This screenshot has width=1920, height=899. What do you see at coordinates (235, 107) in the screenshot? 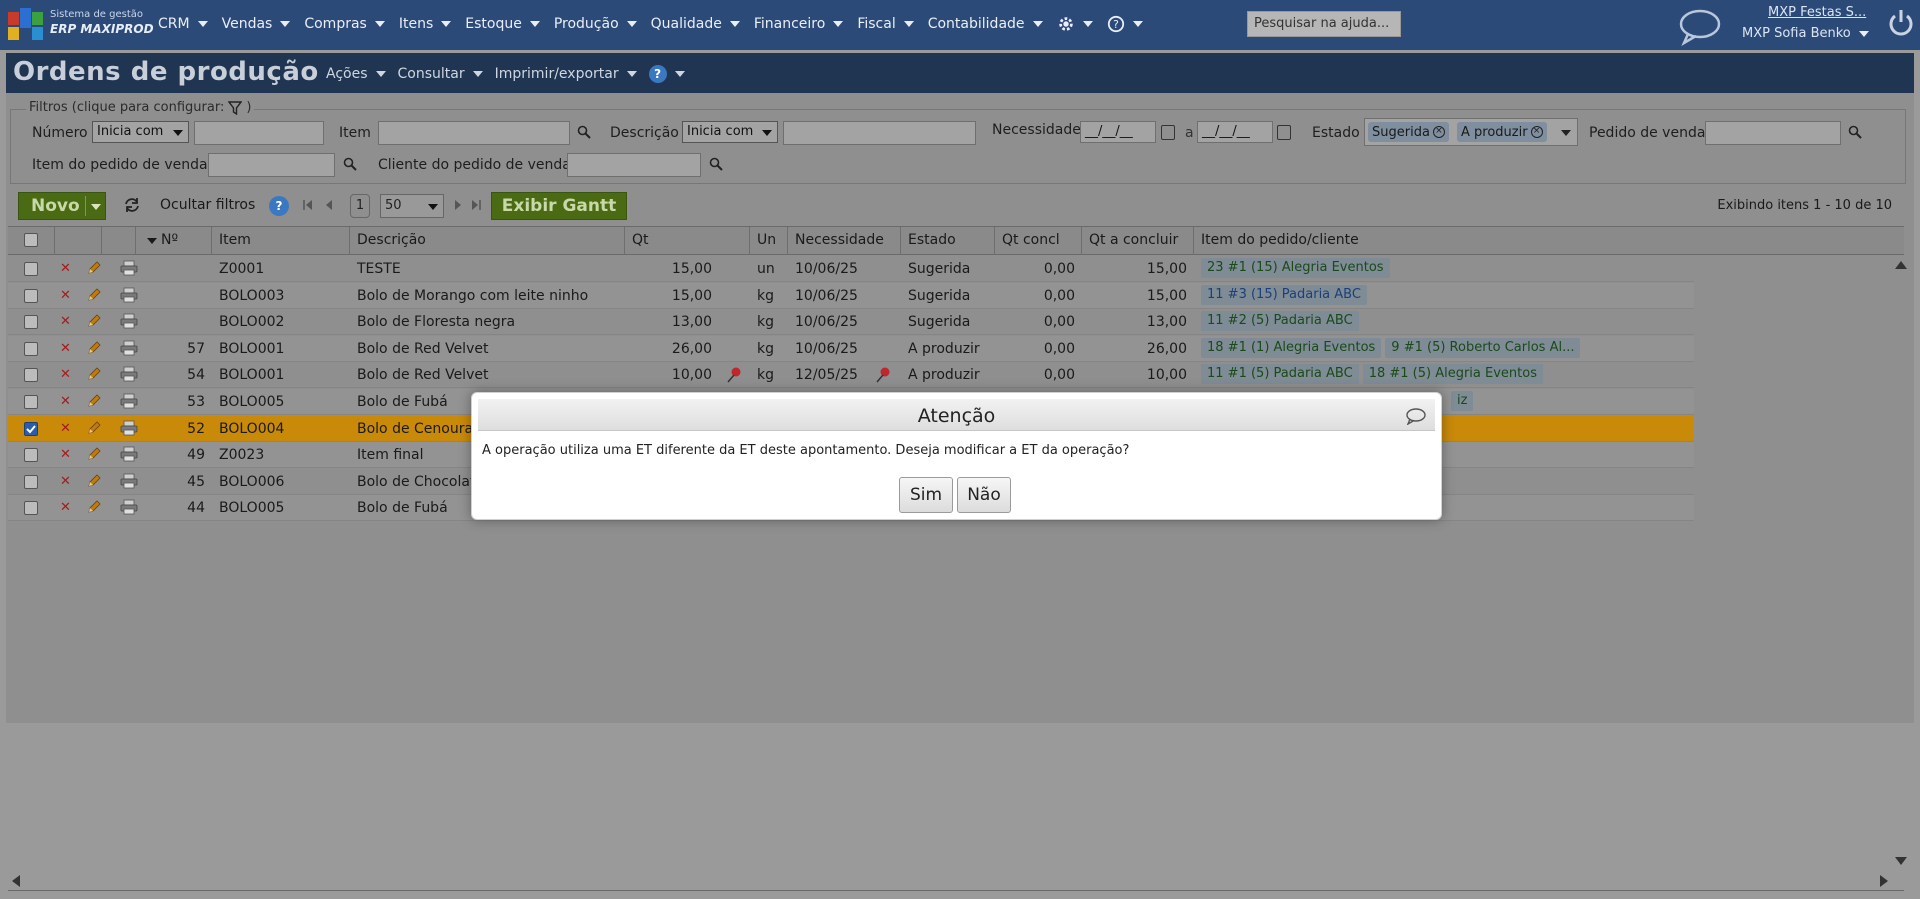
I see `funnel-icon` at bounding box center [235, 107].